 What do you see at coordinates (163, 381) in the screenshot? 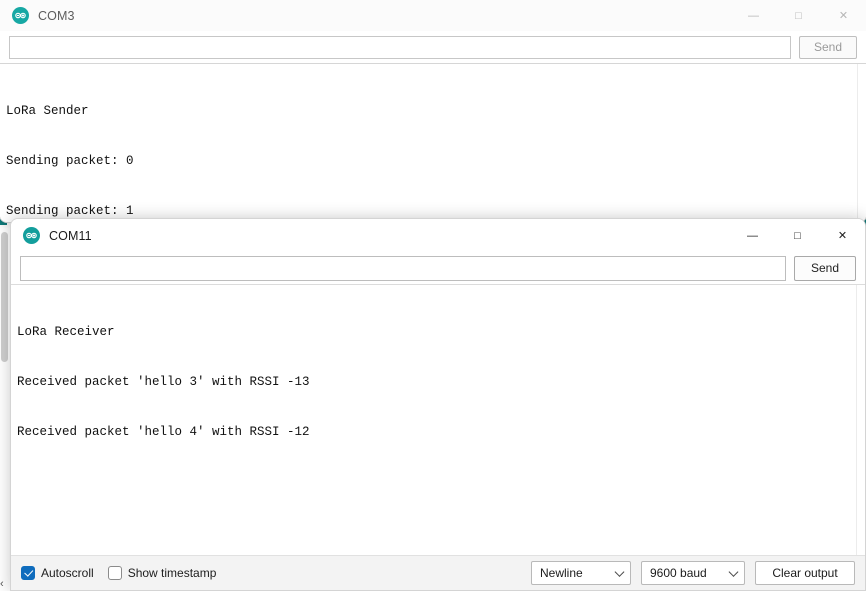
I see `console-line: Received packet 'hello 3' with RSSI -13` at bounding box center [163, 381].